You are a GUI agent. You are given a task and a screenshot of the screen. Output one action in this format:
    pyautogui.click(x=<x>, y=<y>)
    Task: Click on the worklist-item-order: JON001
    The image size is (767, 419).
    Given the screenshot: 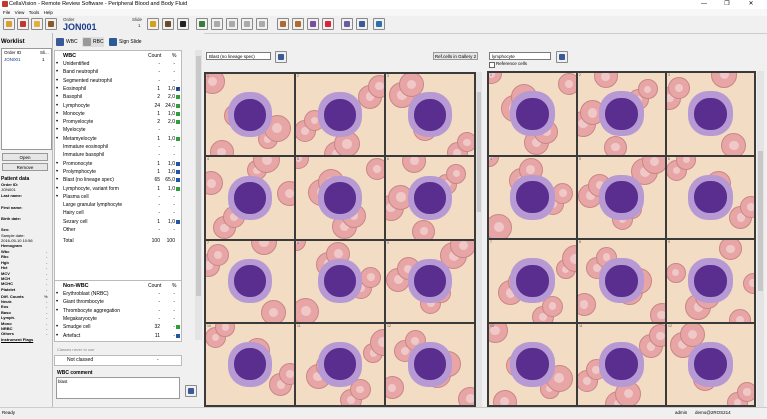 What is the action you would take?
    pyautogui.click(x=12, y=59)
    